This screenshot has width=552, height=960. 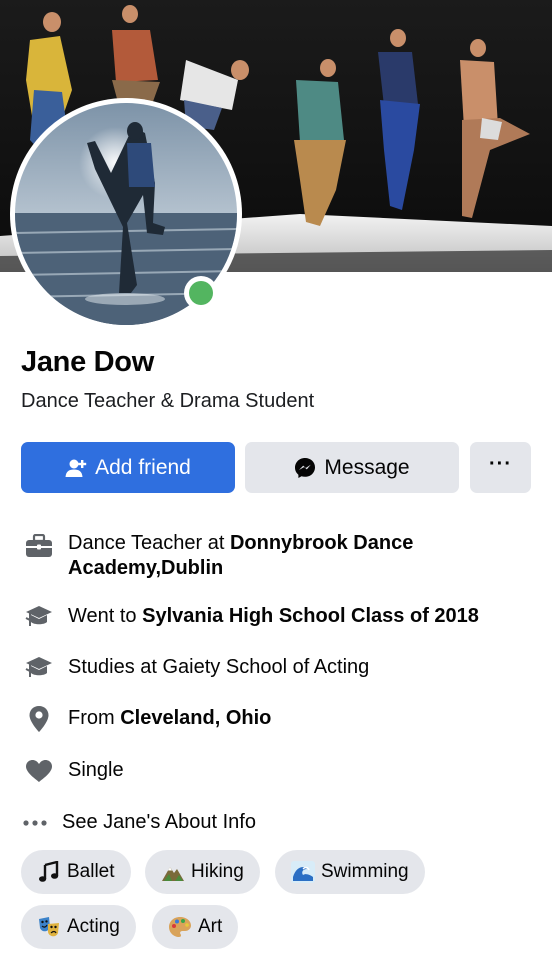 I want to click on message-button: Message, so click(x=352, y=467).